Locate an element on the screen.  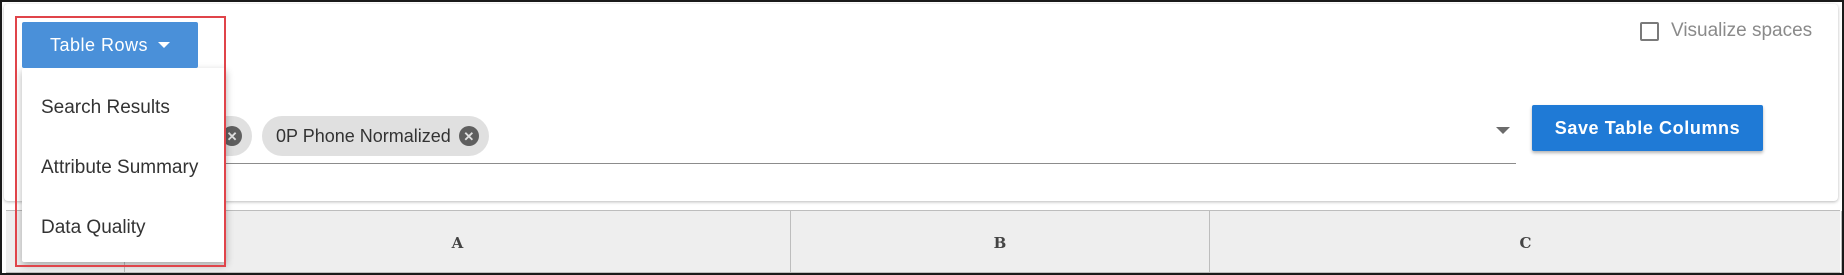
table-rows-label: Table Rows is located at coordinates (99, 44).